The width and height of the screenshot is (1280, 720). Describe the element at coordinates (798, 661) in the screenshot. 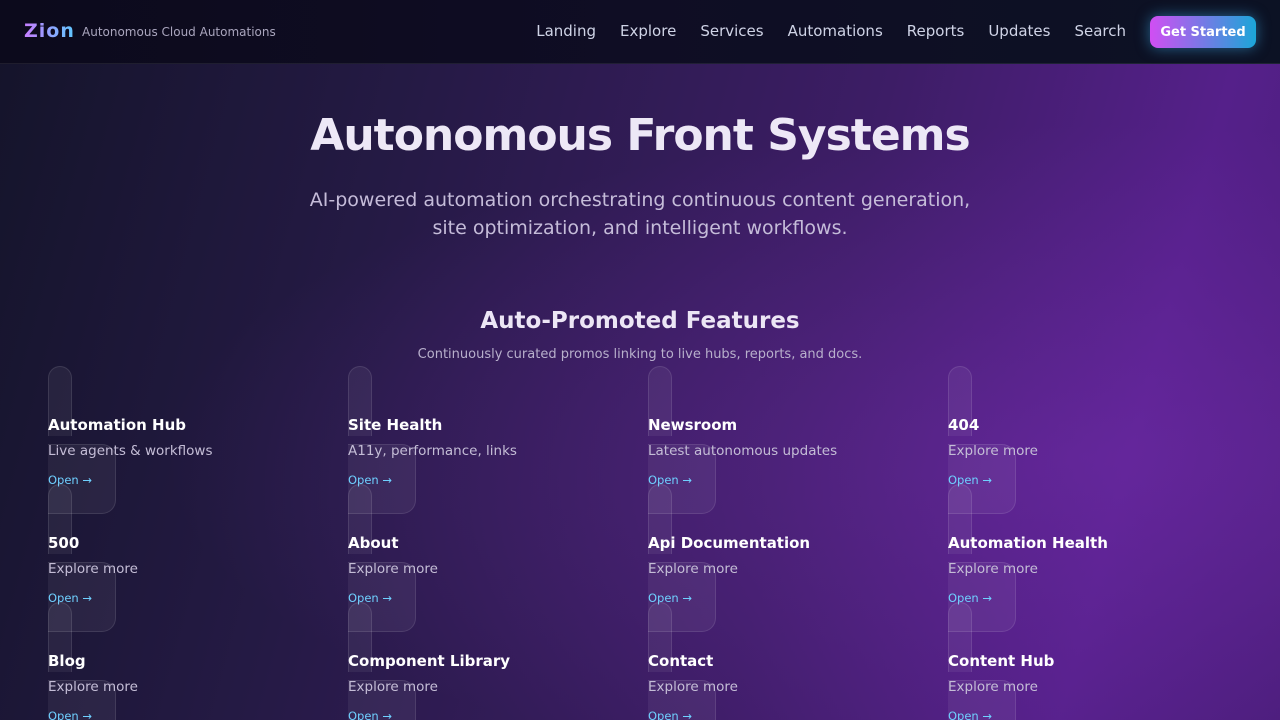

I see `feature-card: Contact Explore more Open →` at that location.